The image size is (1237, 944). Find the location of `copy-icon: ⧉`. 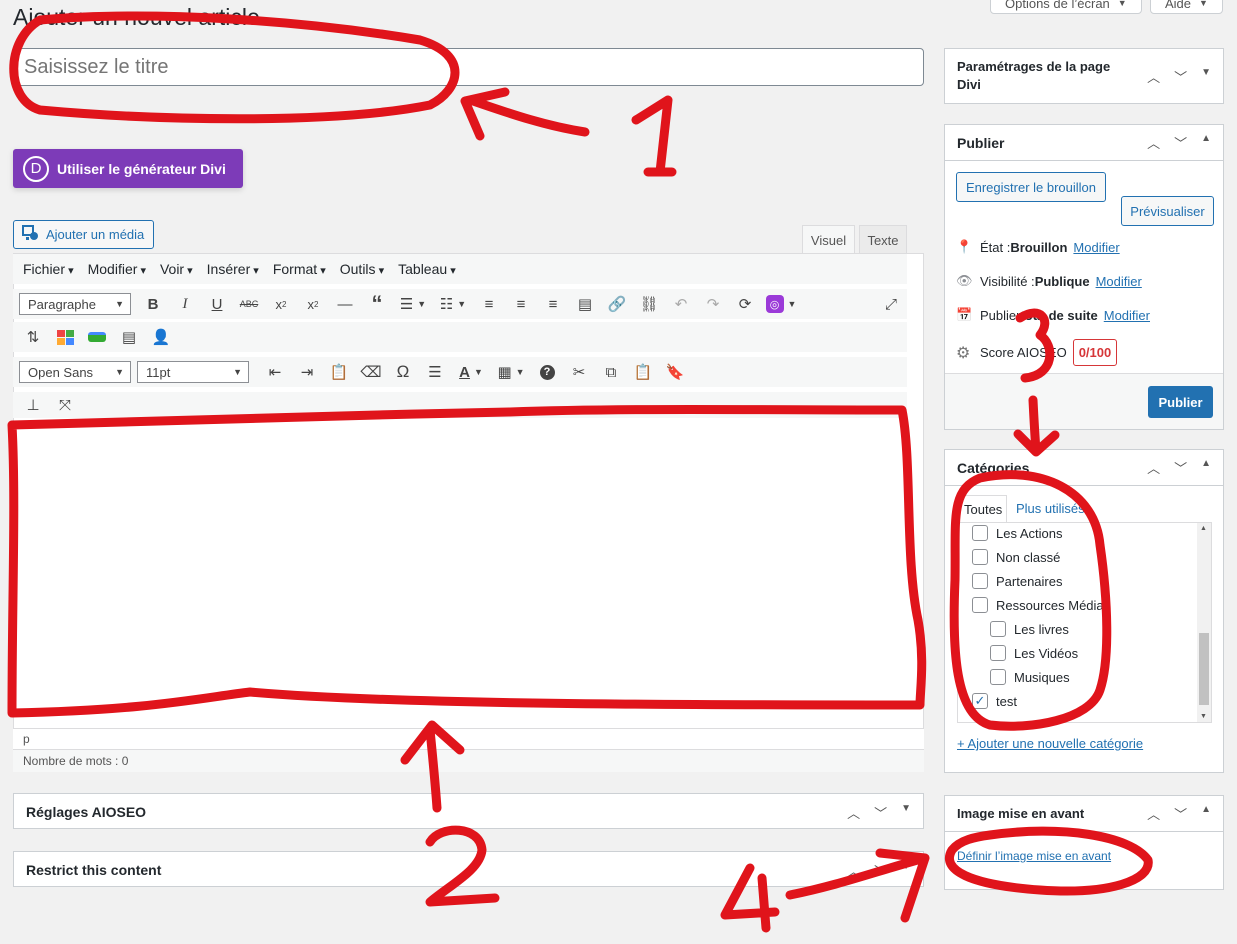

copy-icon: ⧉ is located at coordinates (611, 372).